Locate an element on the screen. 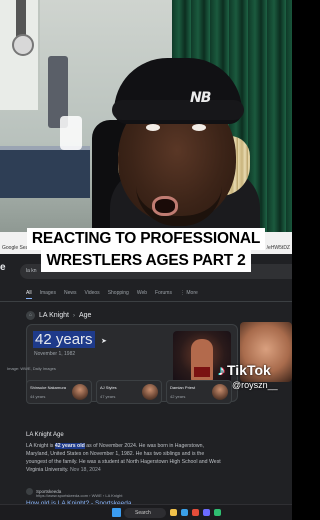 This screenshot has height=520, width=320. person-name: Damian Priest is located at coordinates (183, 387).